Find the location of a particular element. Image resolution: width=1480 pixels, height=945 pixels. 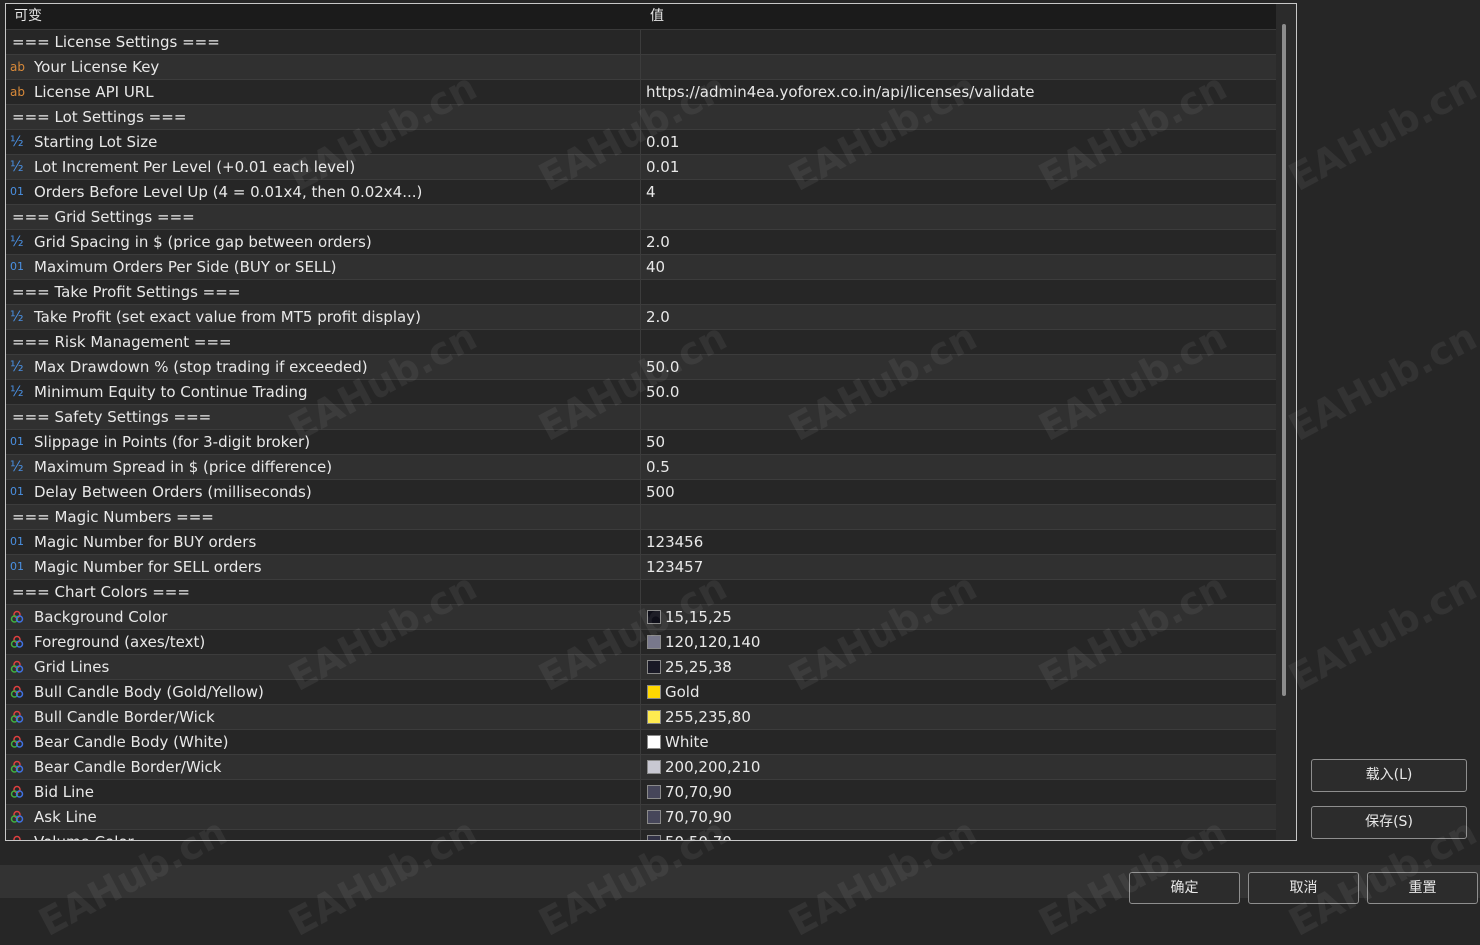

input-row: Ask Line 70,70,90 is located at coordinates (641, 817).